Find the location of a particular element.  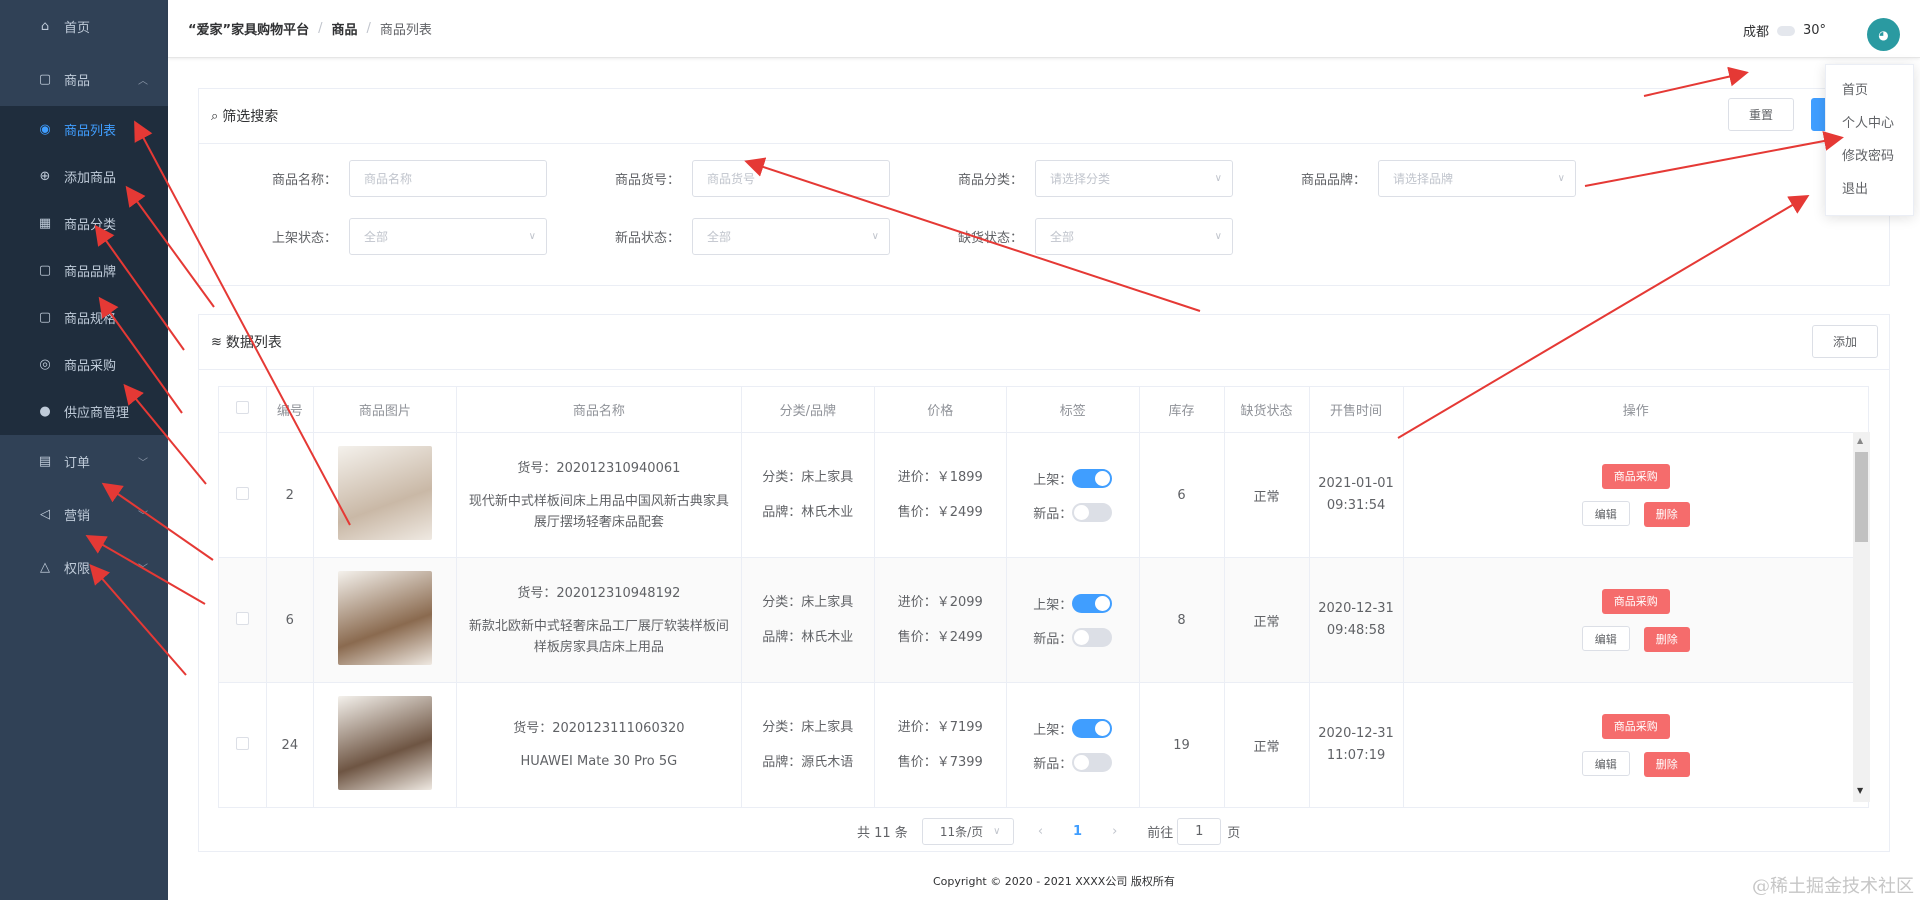

megaphone-icon: ◁ is located at coordinates (45, 514).